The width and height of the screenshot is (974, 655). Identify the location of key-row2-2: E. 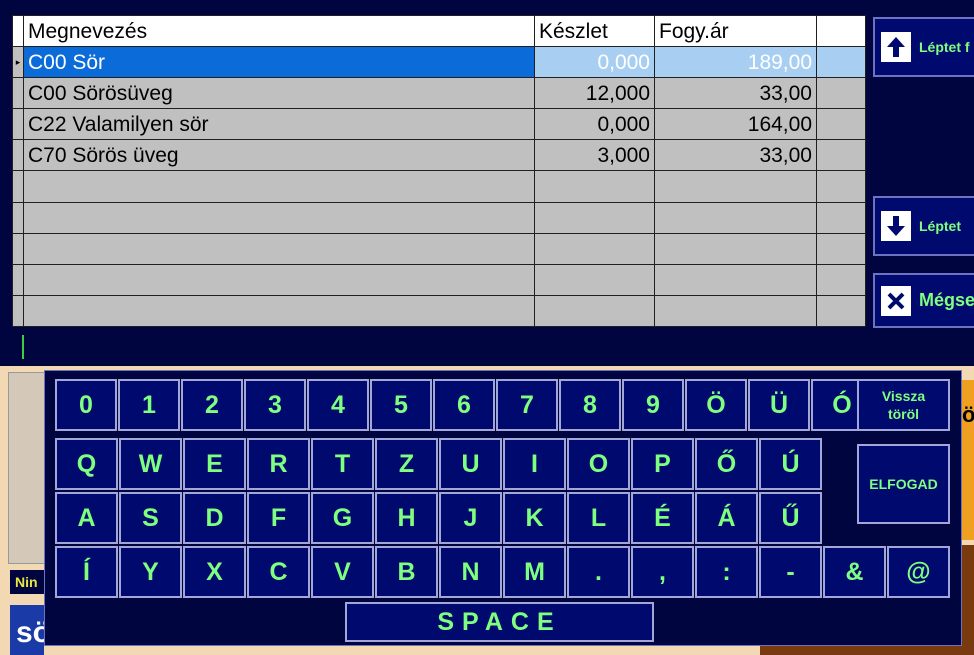
(214, 464).